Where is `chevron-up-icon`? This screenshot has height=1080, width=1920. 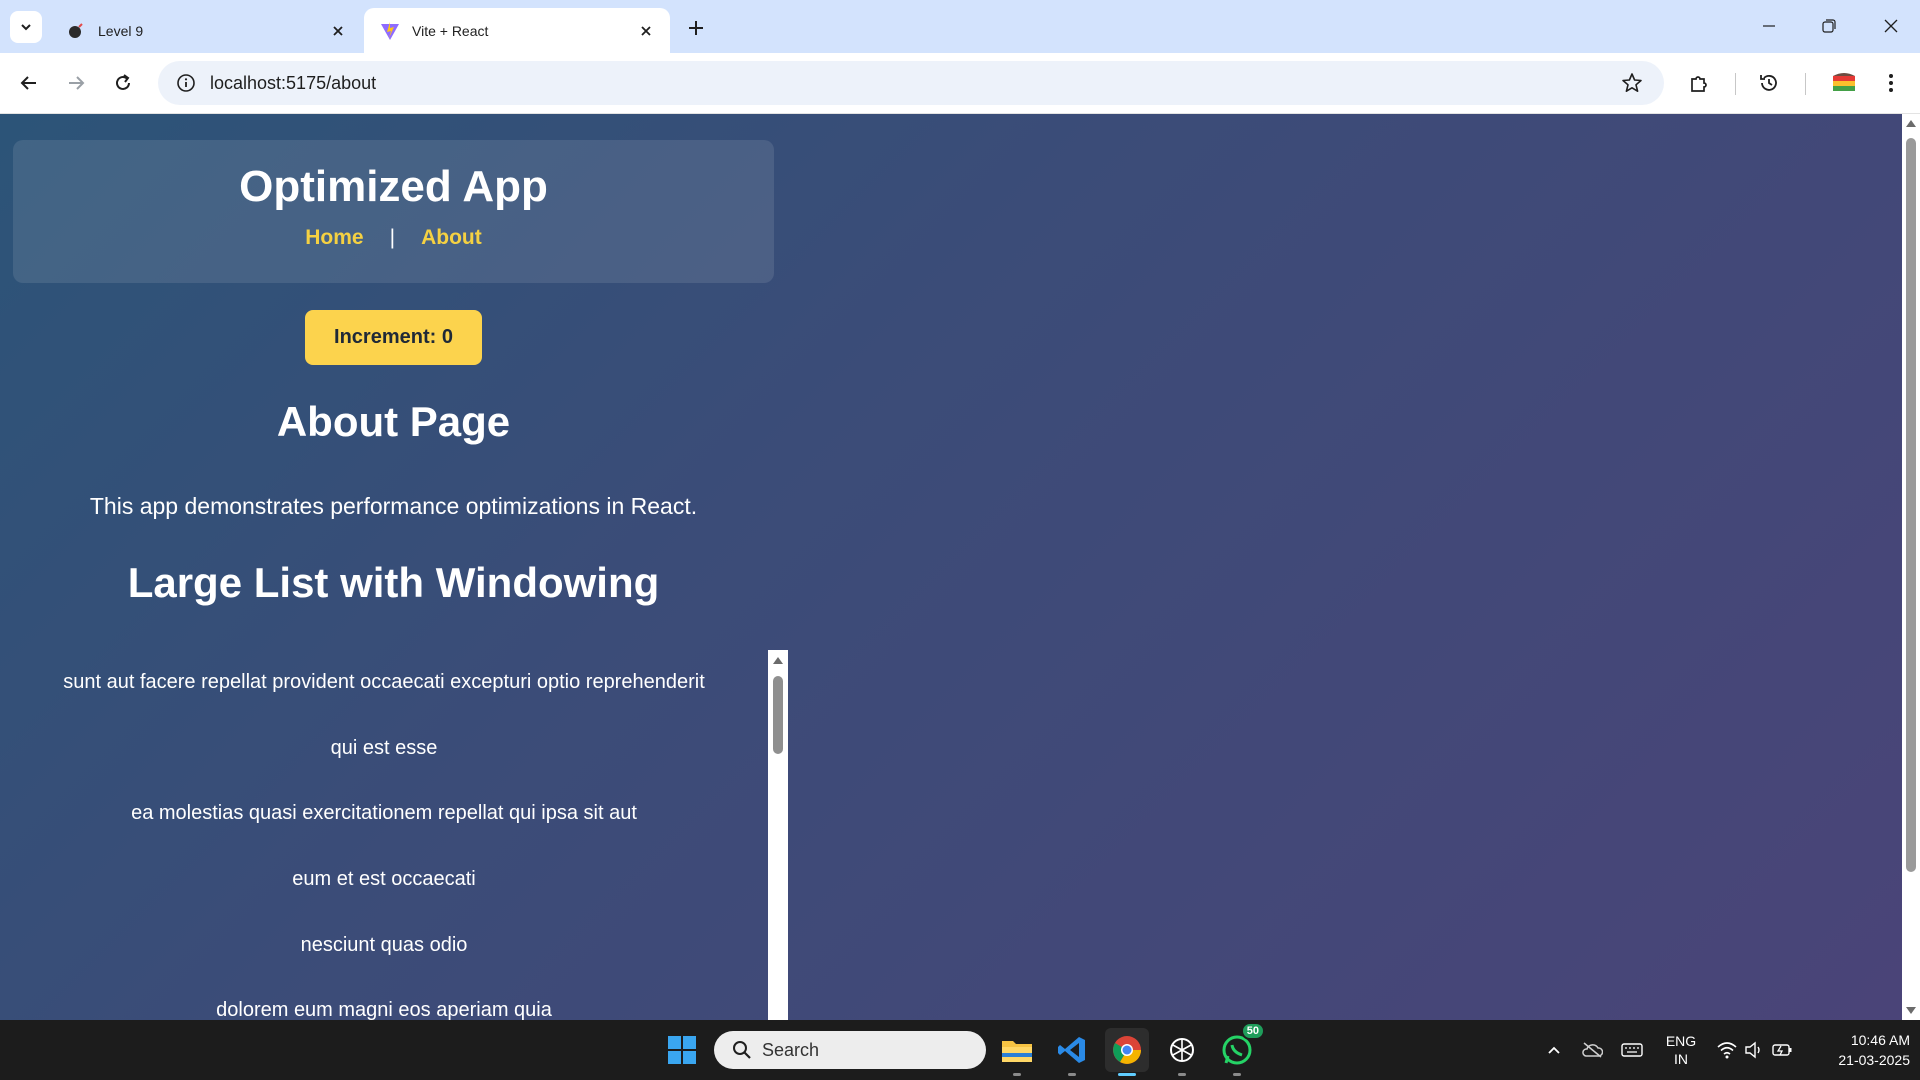
chevron-up-icon is located at coordinates (1554, 1050).